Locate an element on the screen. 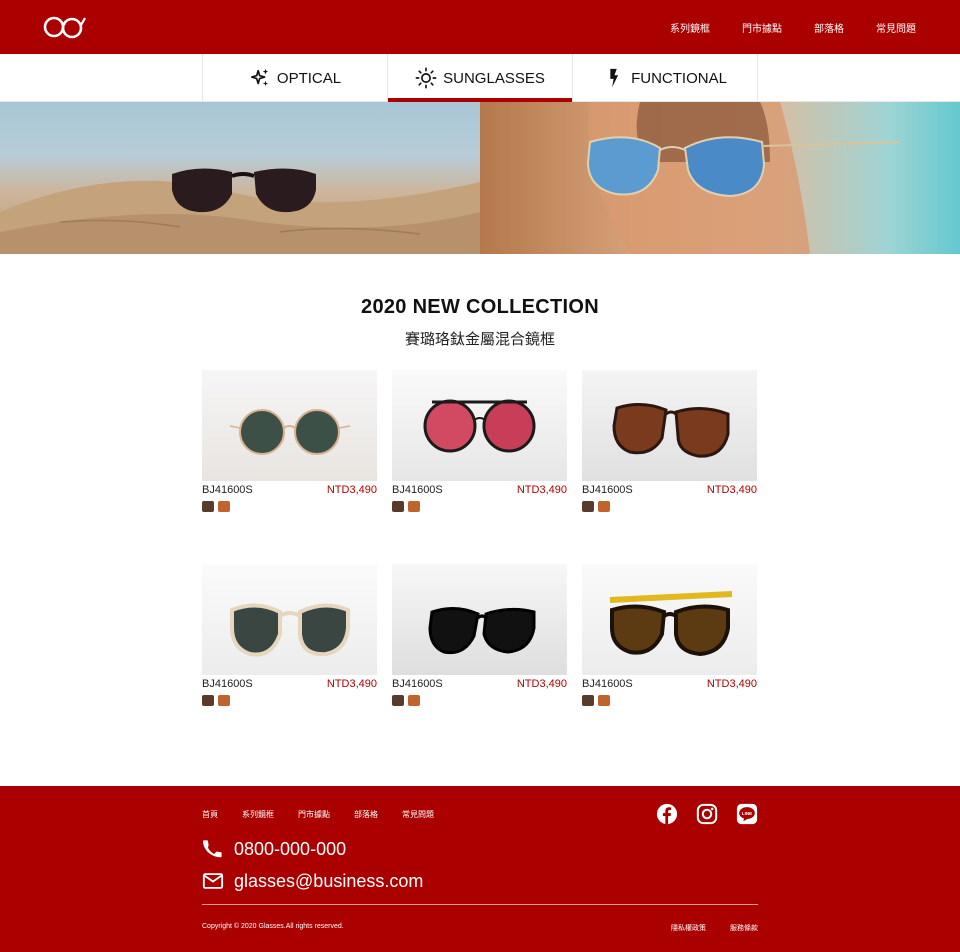  top-nav: 系列鏡框 門市據點 部落格 常見問題 is located at coordinates (777, 27).